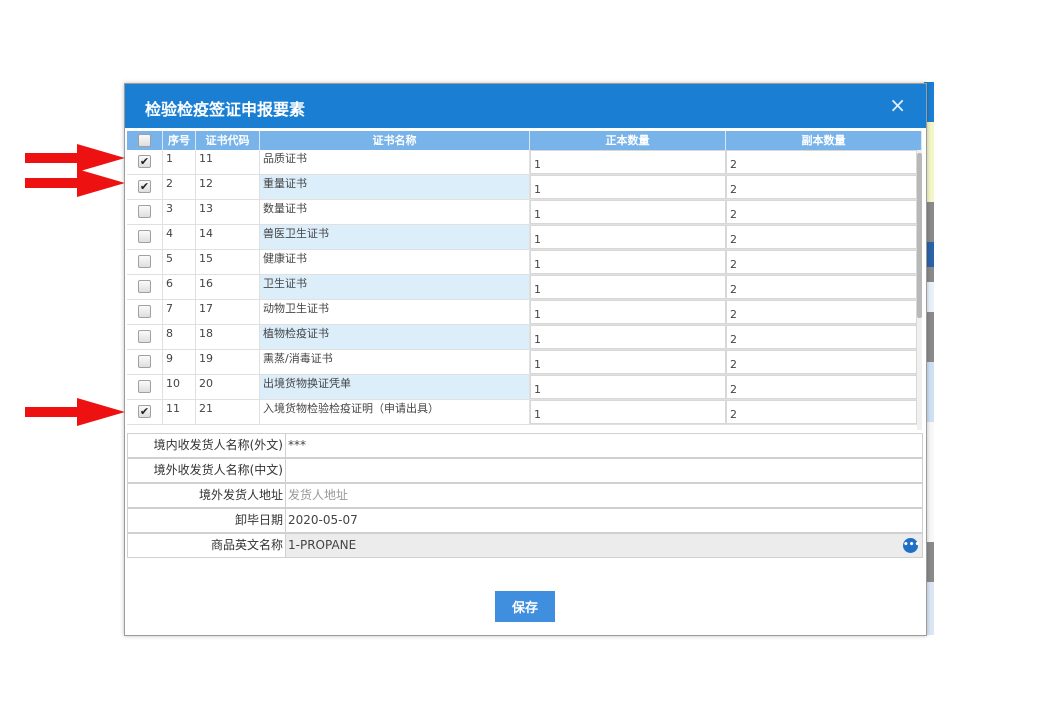 This screenshot has width=1058, height=718. What do you see at coordinates (395, 212) in the screenshot?
I see `row-name: 数量证书` at bounding box center [395, 212].